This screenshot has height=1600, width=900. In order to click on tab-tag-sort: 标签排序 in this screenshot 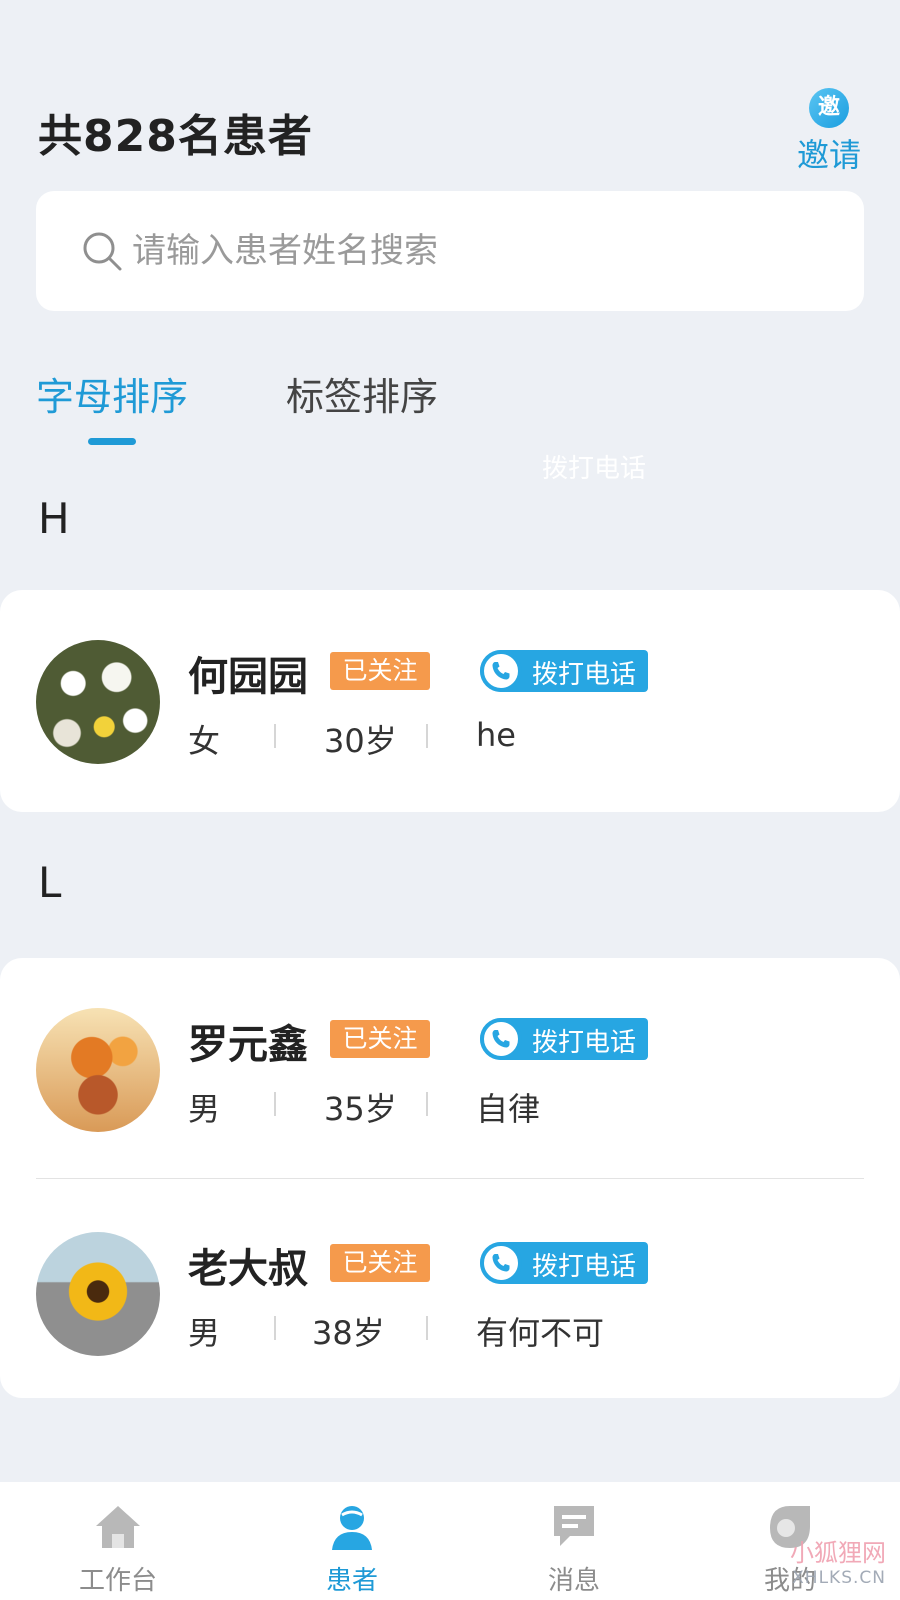, I will do `click(362, 393)`.